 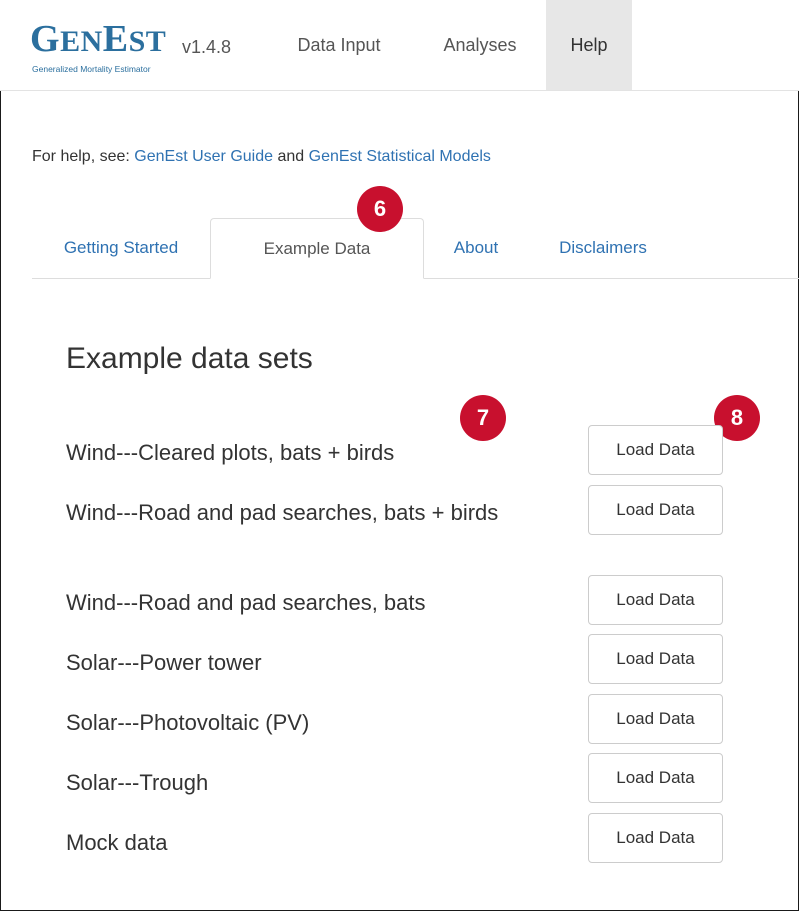 What do you see at coordinates (91, 69) in the screenshot?
I see `brand-subtitle: Generalized Mortality Estimator` at bounding box center [91, 69].